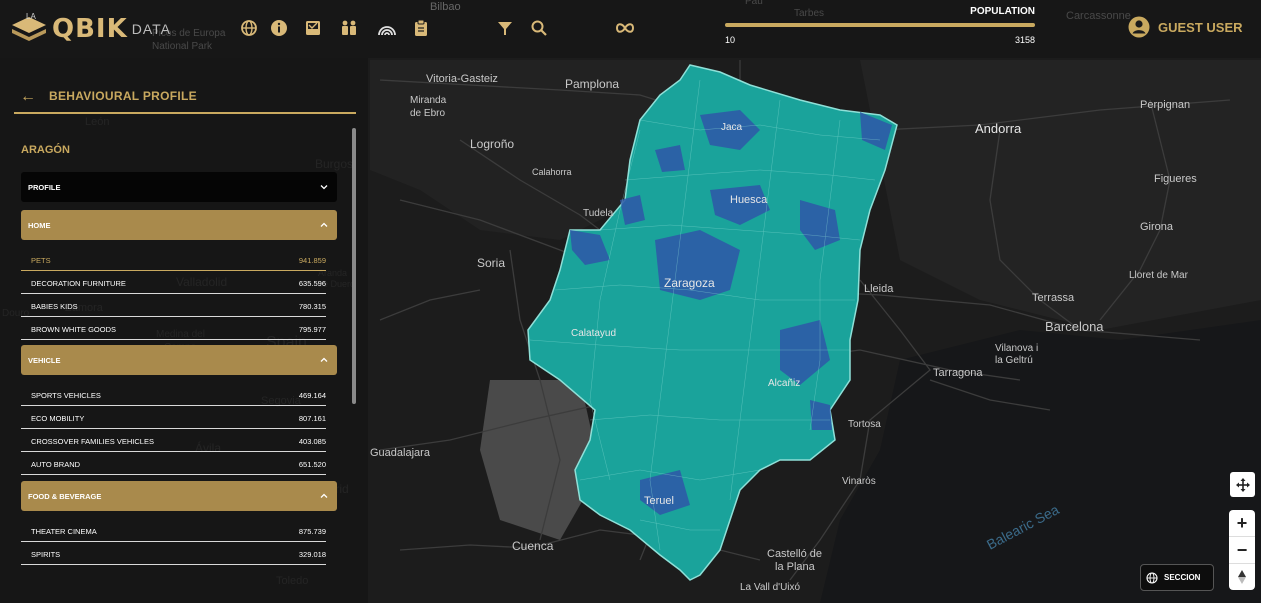 The image size is (1261, 603). What do you see at coordinates (880, 25) in the screenshot?
I see `population-bar` at bounding box center [880, 25].